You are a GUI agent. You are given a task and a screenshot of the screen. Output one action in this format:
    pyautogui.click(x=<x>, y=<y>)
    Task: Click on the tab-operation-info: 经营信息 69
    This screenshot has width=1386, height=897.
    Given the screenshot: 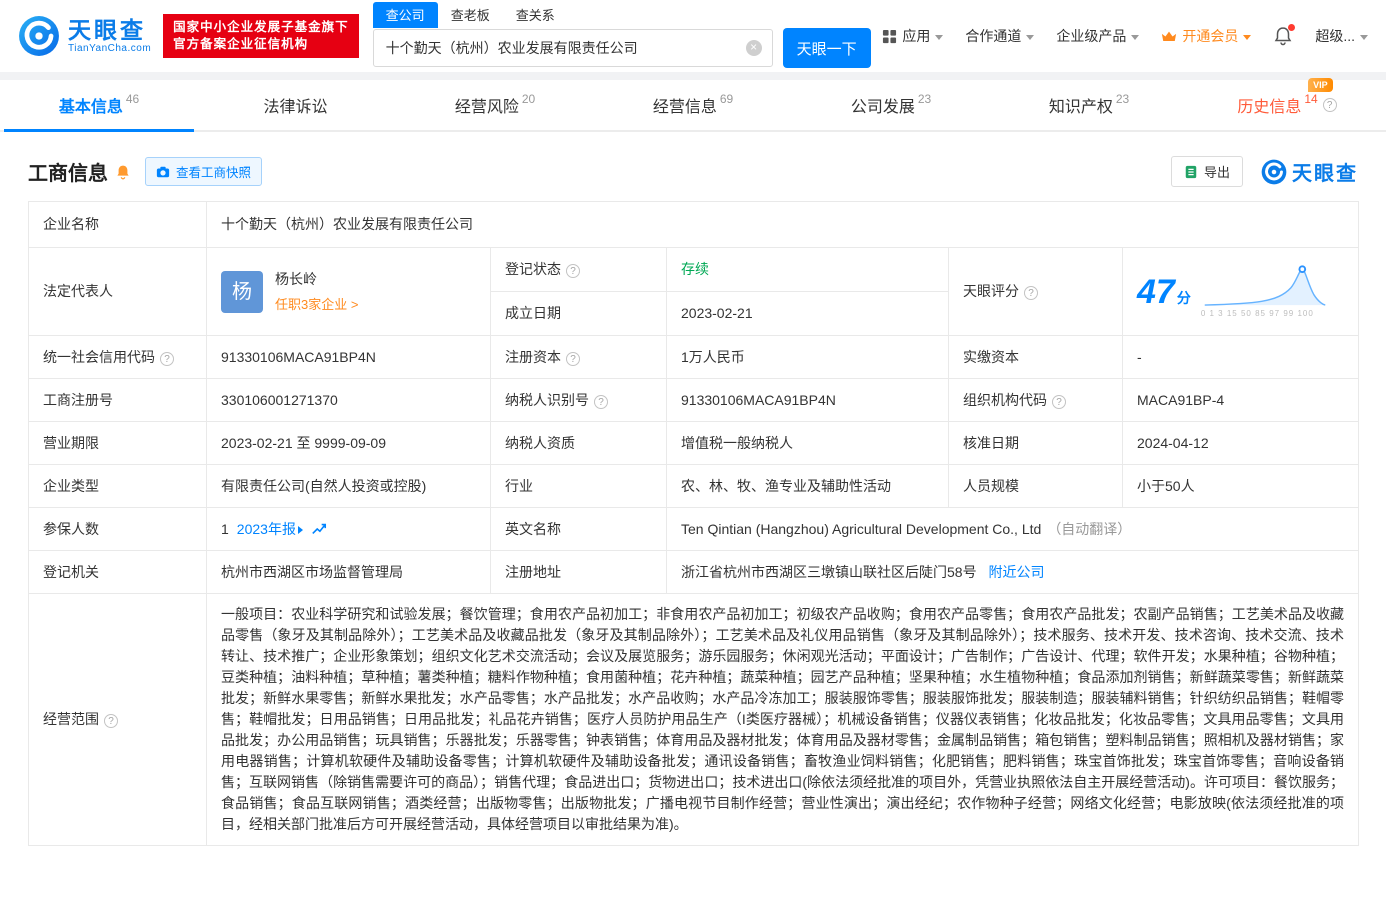 What is the action you would take?
    pyautogui.click(x=693, y=105)
    